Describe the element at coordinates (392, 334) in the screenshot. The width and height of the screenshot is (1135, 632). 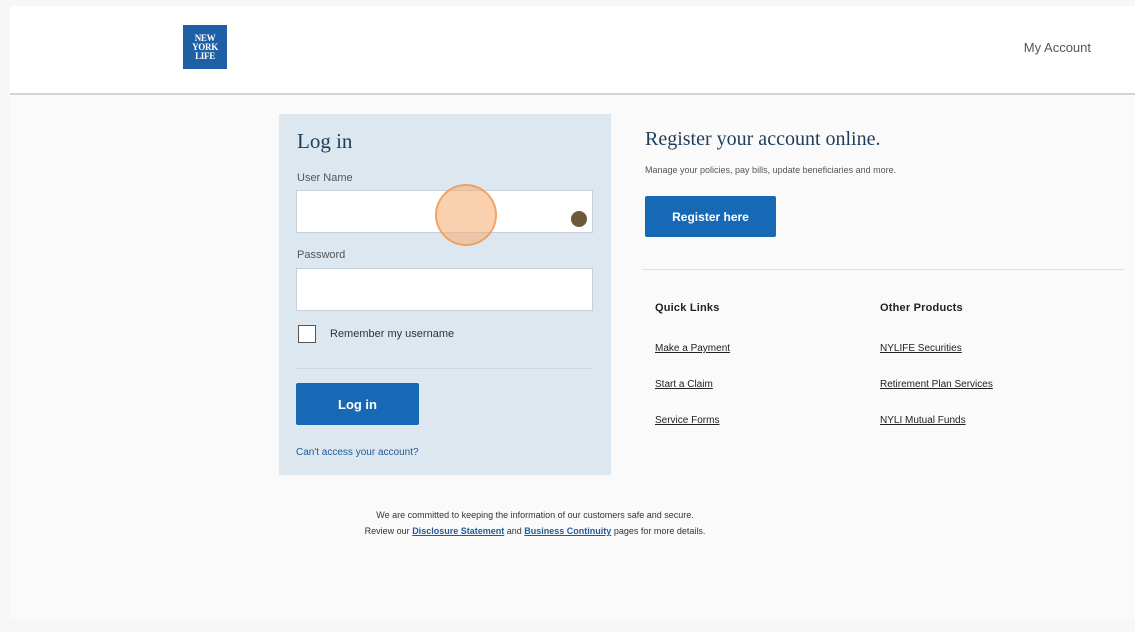
I see `remember-username-label: Remember my username` at that location.